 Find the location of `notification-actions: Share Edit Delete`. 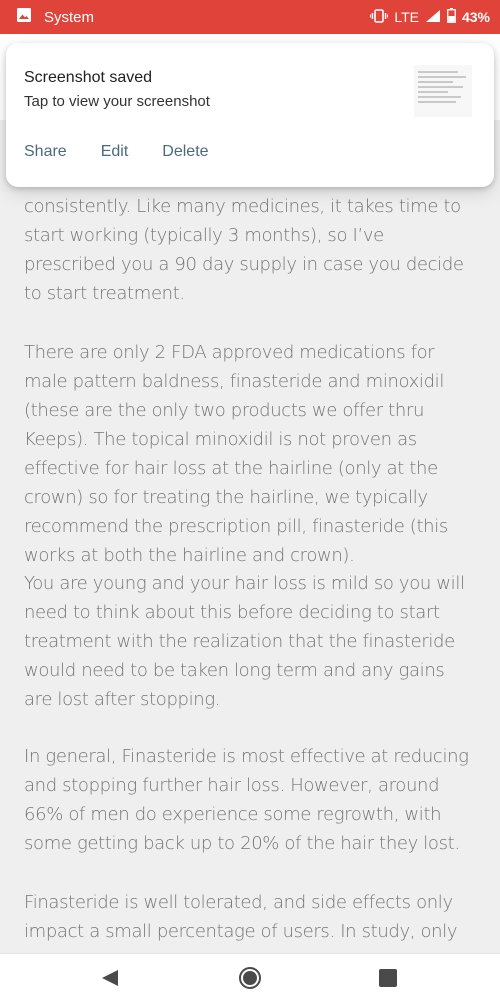

notification-actions: Share Edit Delete is located at coordinates (116, 152).